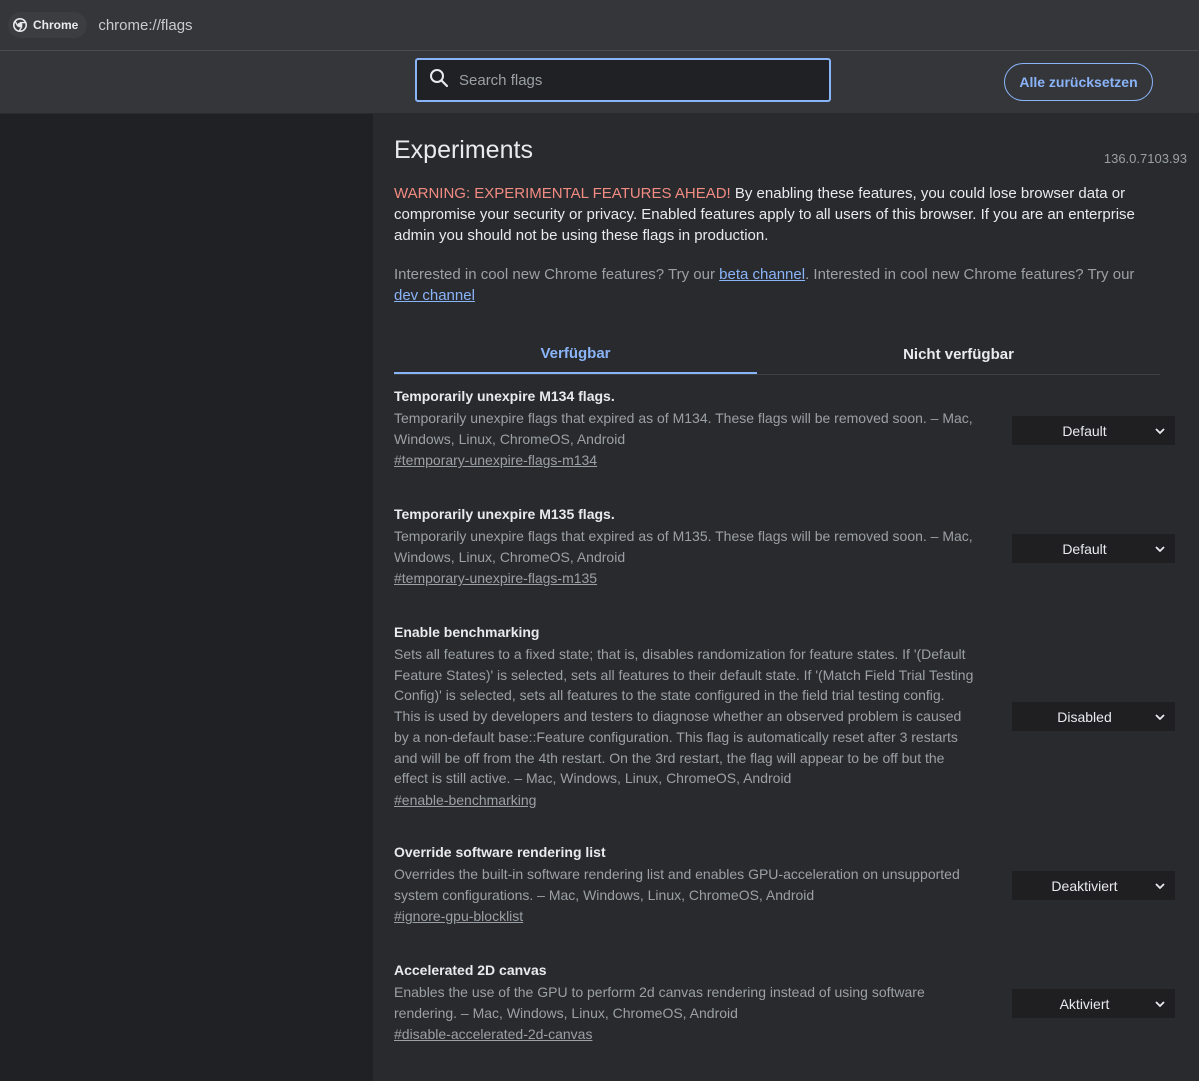 This screenshot has width=1199, height=1081. I want to click on experiment-select: Aktiviert, so click(1093, 1003).